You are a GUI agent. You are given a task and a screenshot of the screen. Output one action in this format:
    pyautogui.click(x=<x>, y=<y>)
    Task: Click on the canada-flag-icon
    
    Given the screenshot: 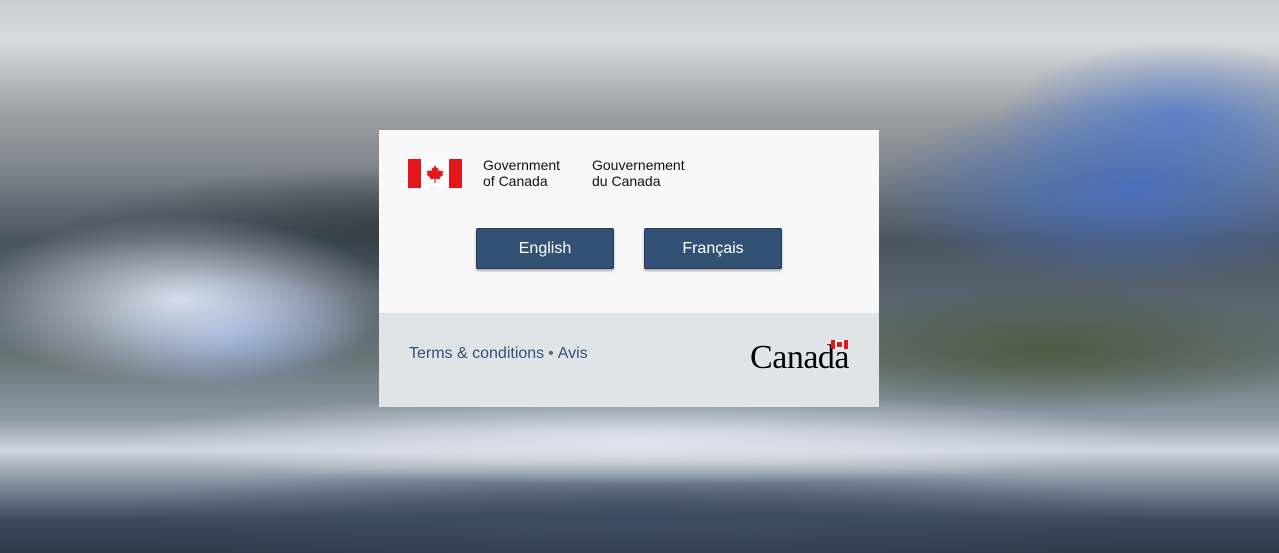 What is the action you would take?
    pyautogui.click(x=435, y=173)
    